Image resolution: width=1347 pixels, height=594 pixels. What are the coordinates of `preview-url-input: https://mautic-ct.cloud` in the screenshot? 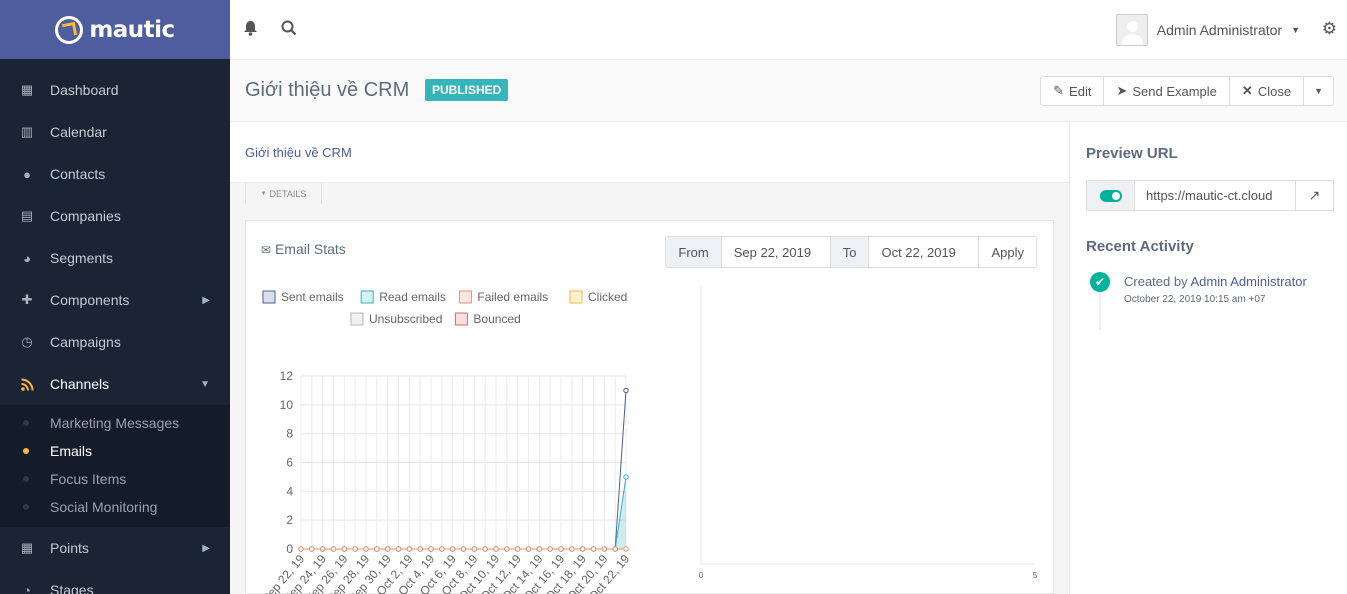 It's located at (1215, 195).